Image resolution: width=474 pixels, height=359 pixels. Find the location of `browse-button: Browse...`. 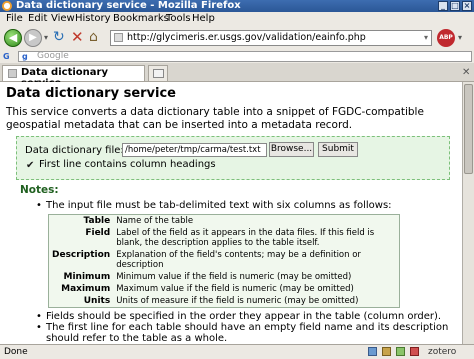

browse-button: Browse... is located at coordinates (291, 149).